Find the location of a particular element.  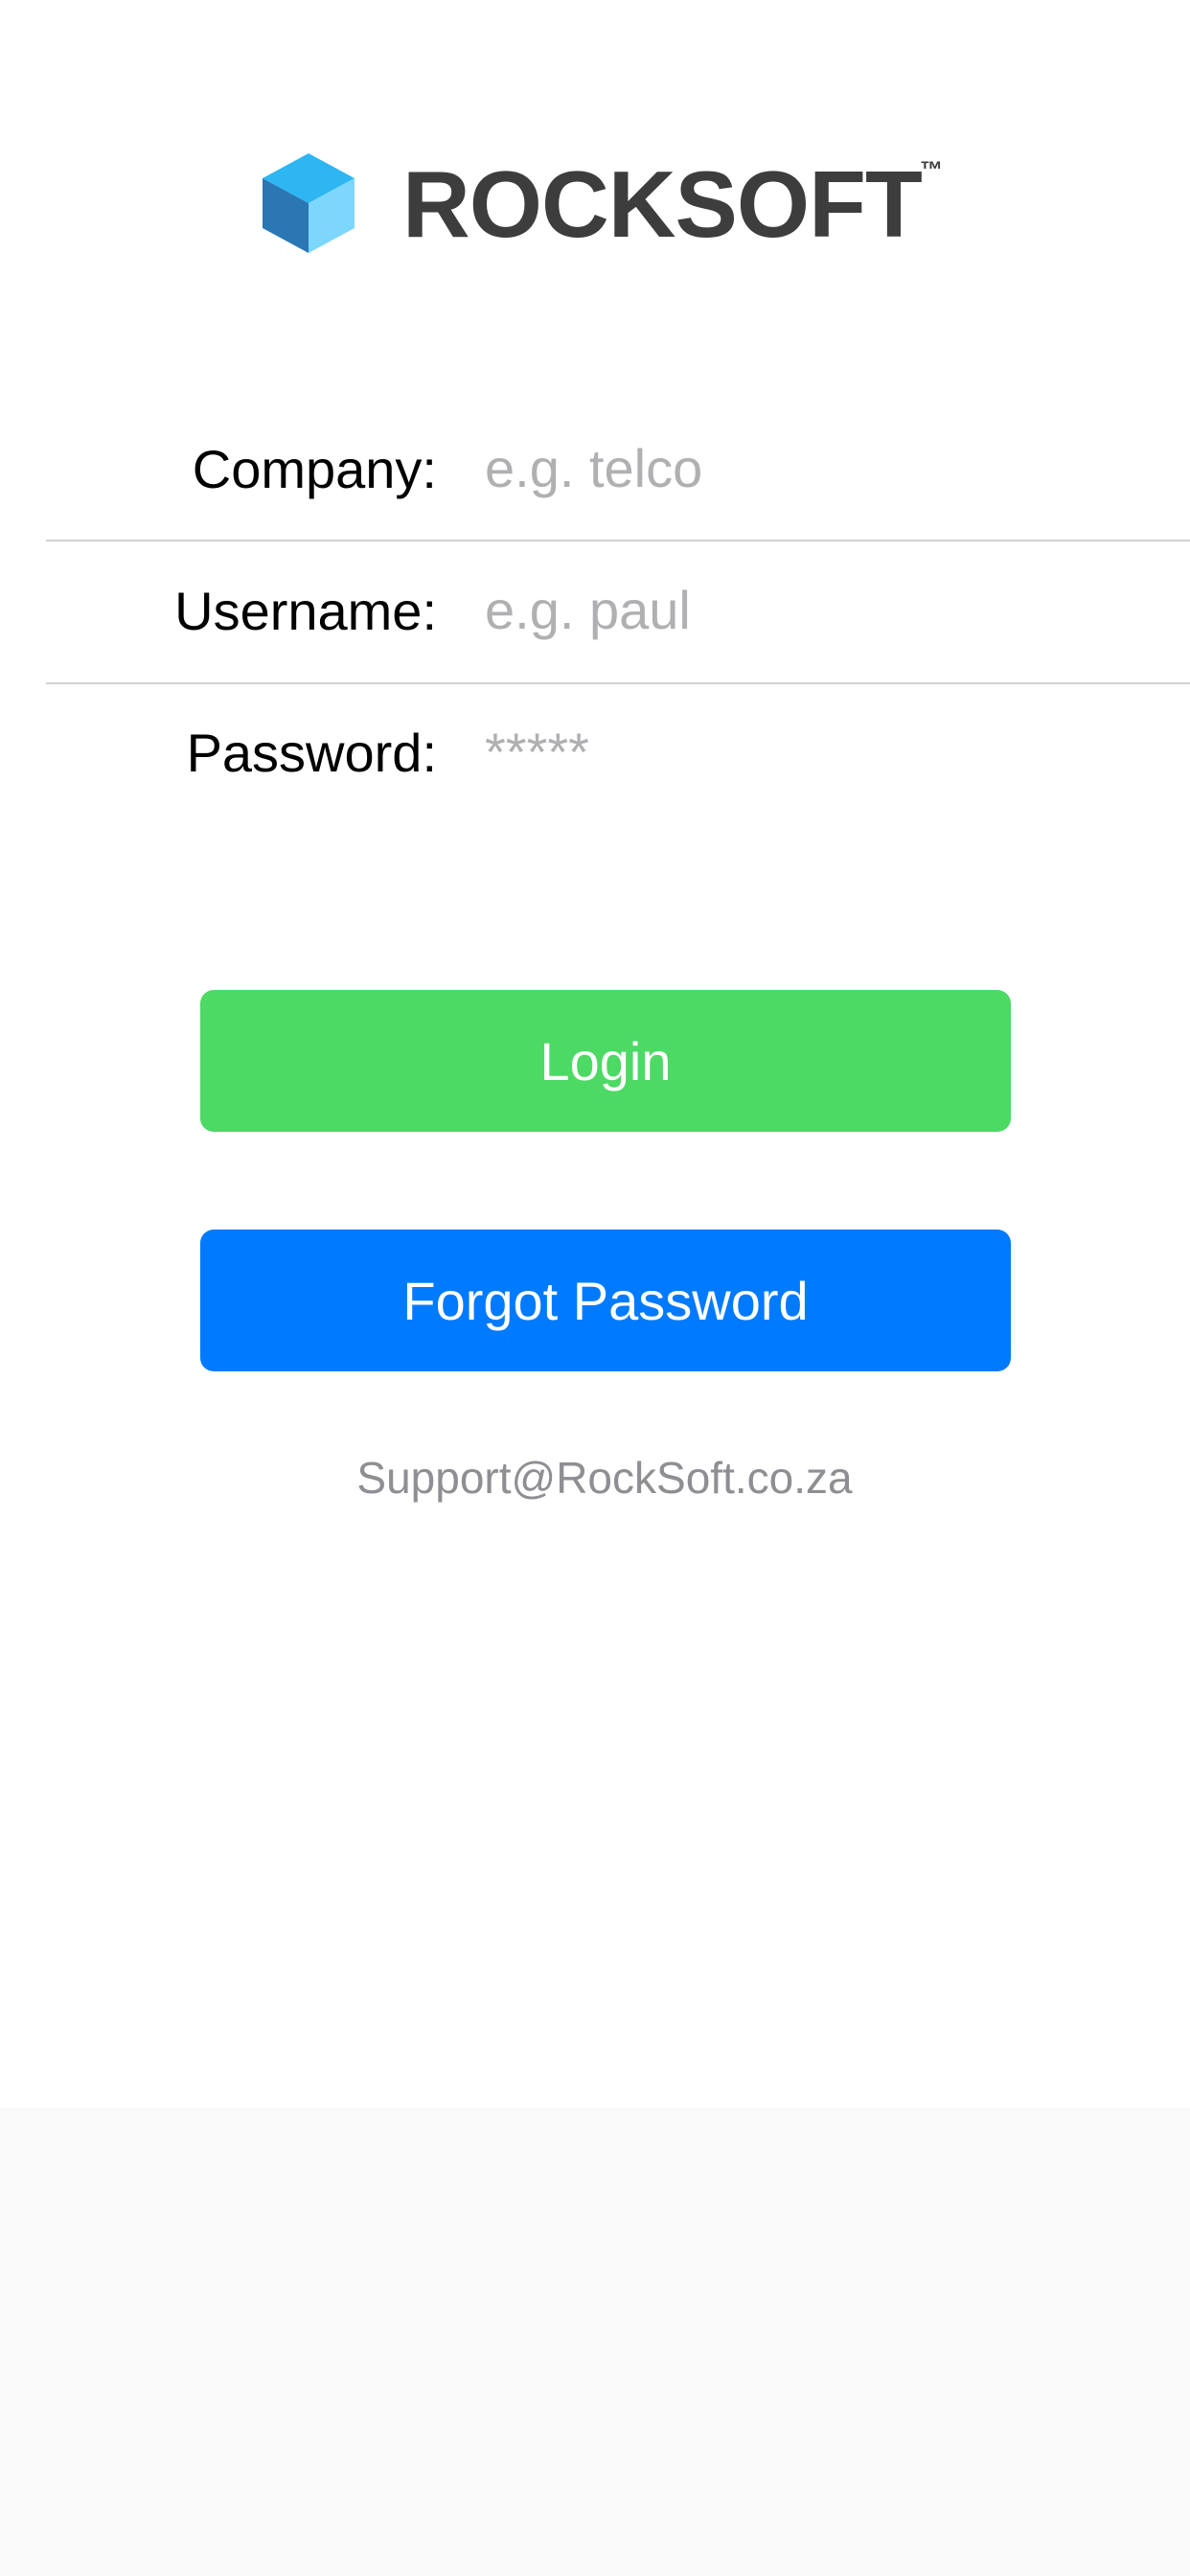

trademark-symbol: ™ is located at coordinates (932, 170).